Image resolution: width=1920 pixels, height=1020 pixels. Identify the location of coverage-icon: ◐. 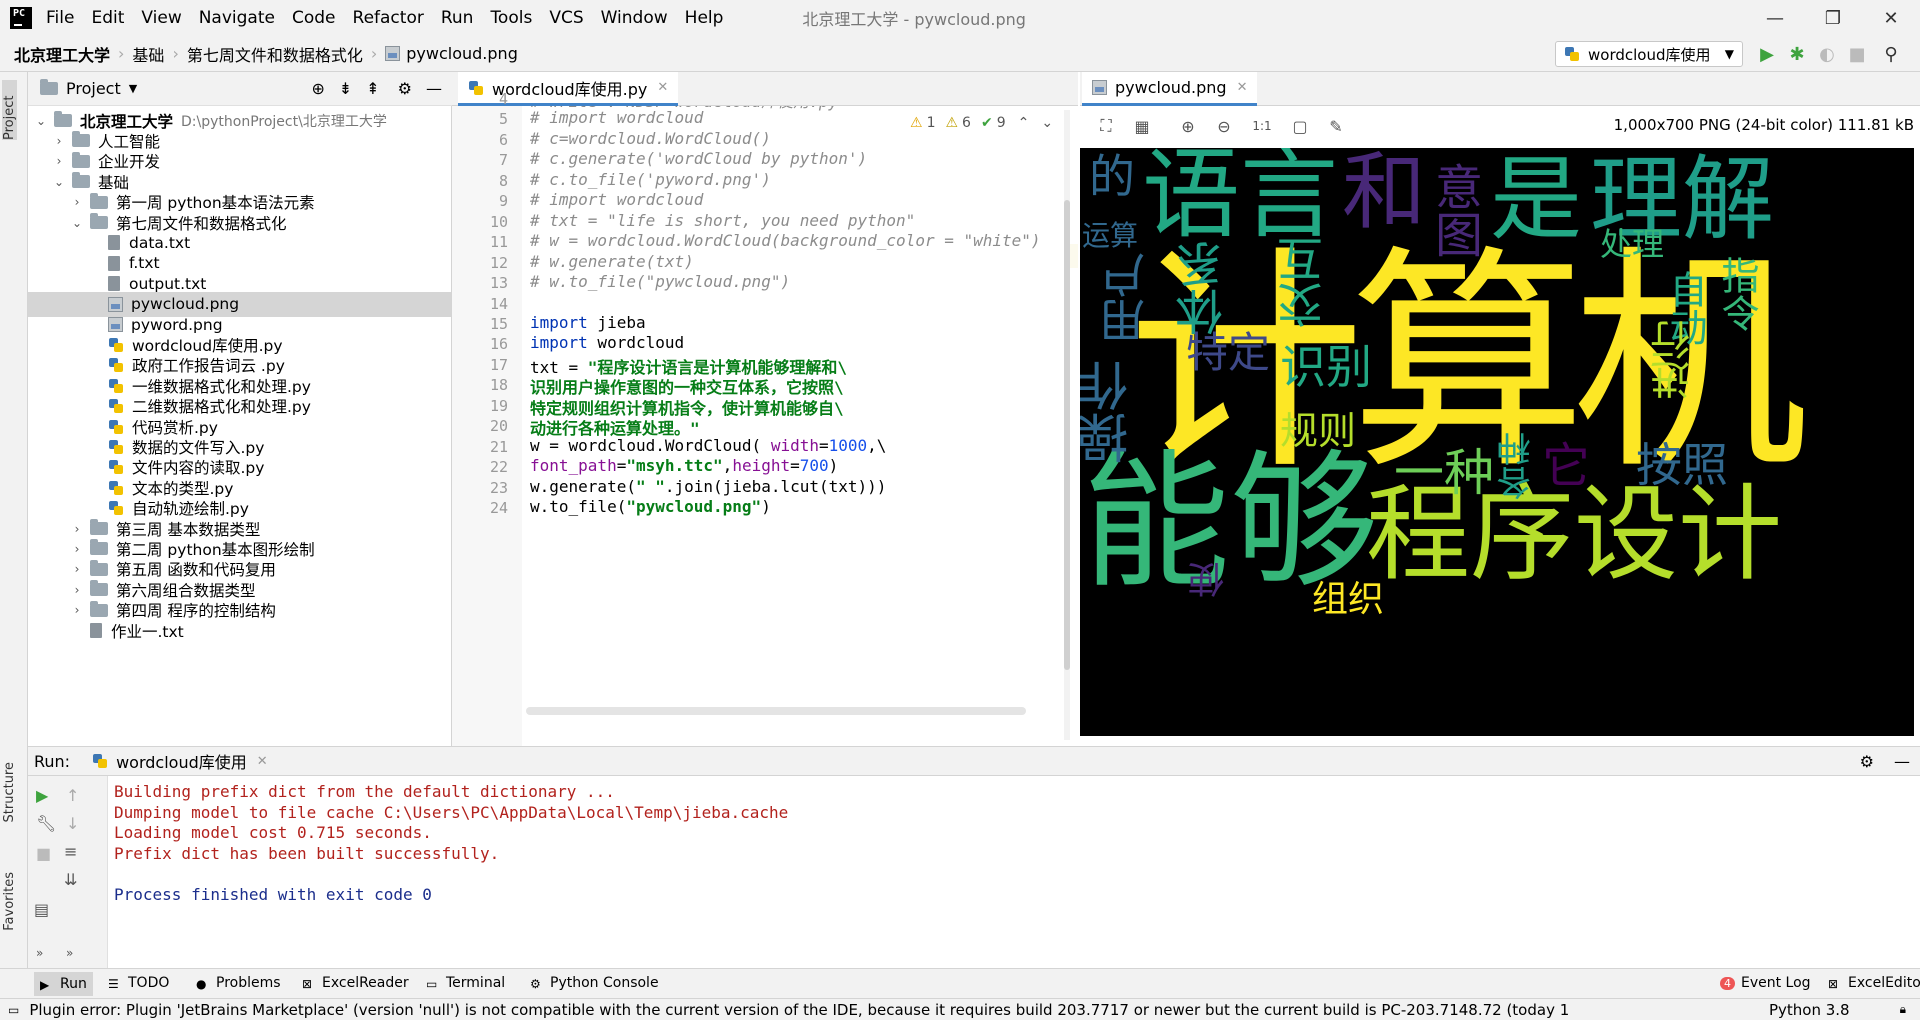
(1827, 54).